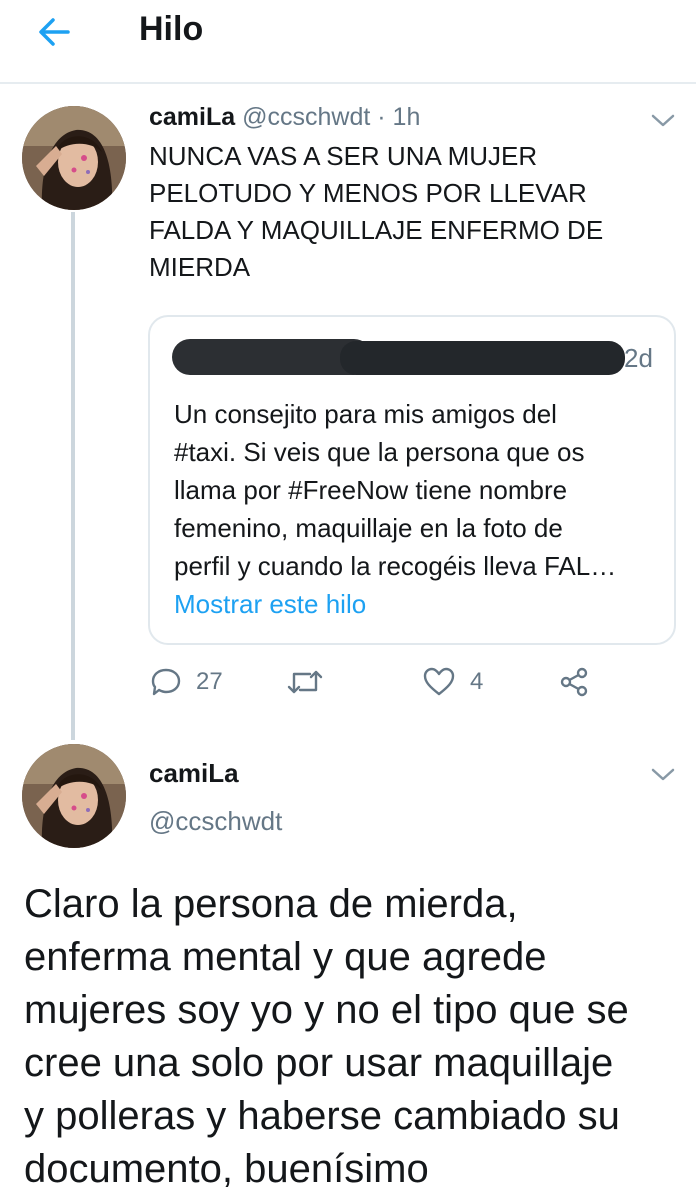  I want to click on redacted-author, so click(482, 358).